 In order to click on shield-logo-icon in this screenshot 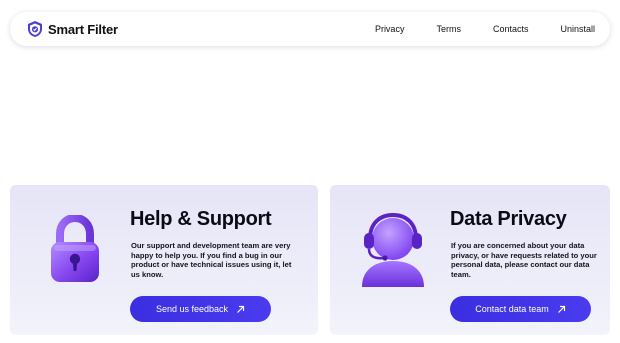, I will do `click(35, 29)`.